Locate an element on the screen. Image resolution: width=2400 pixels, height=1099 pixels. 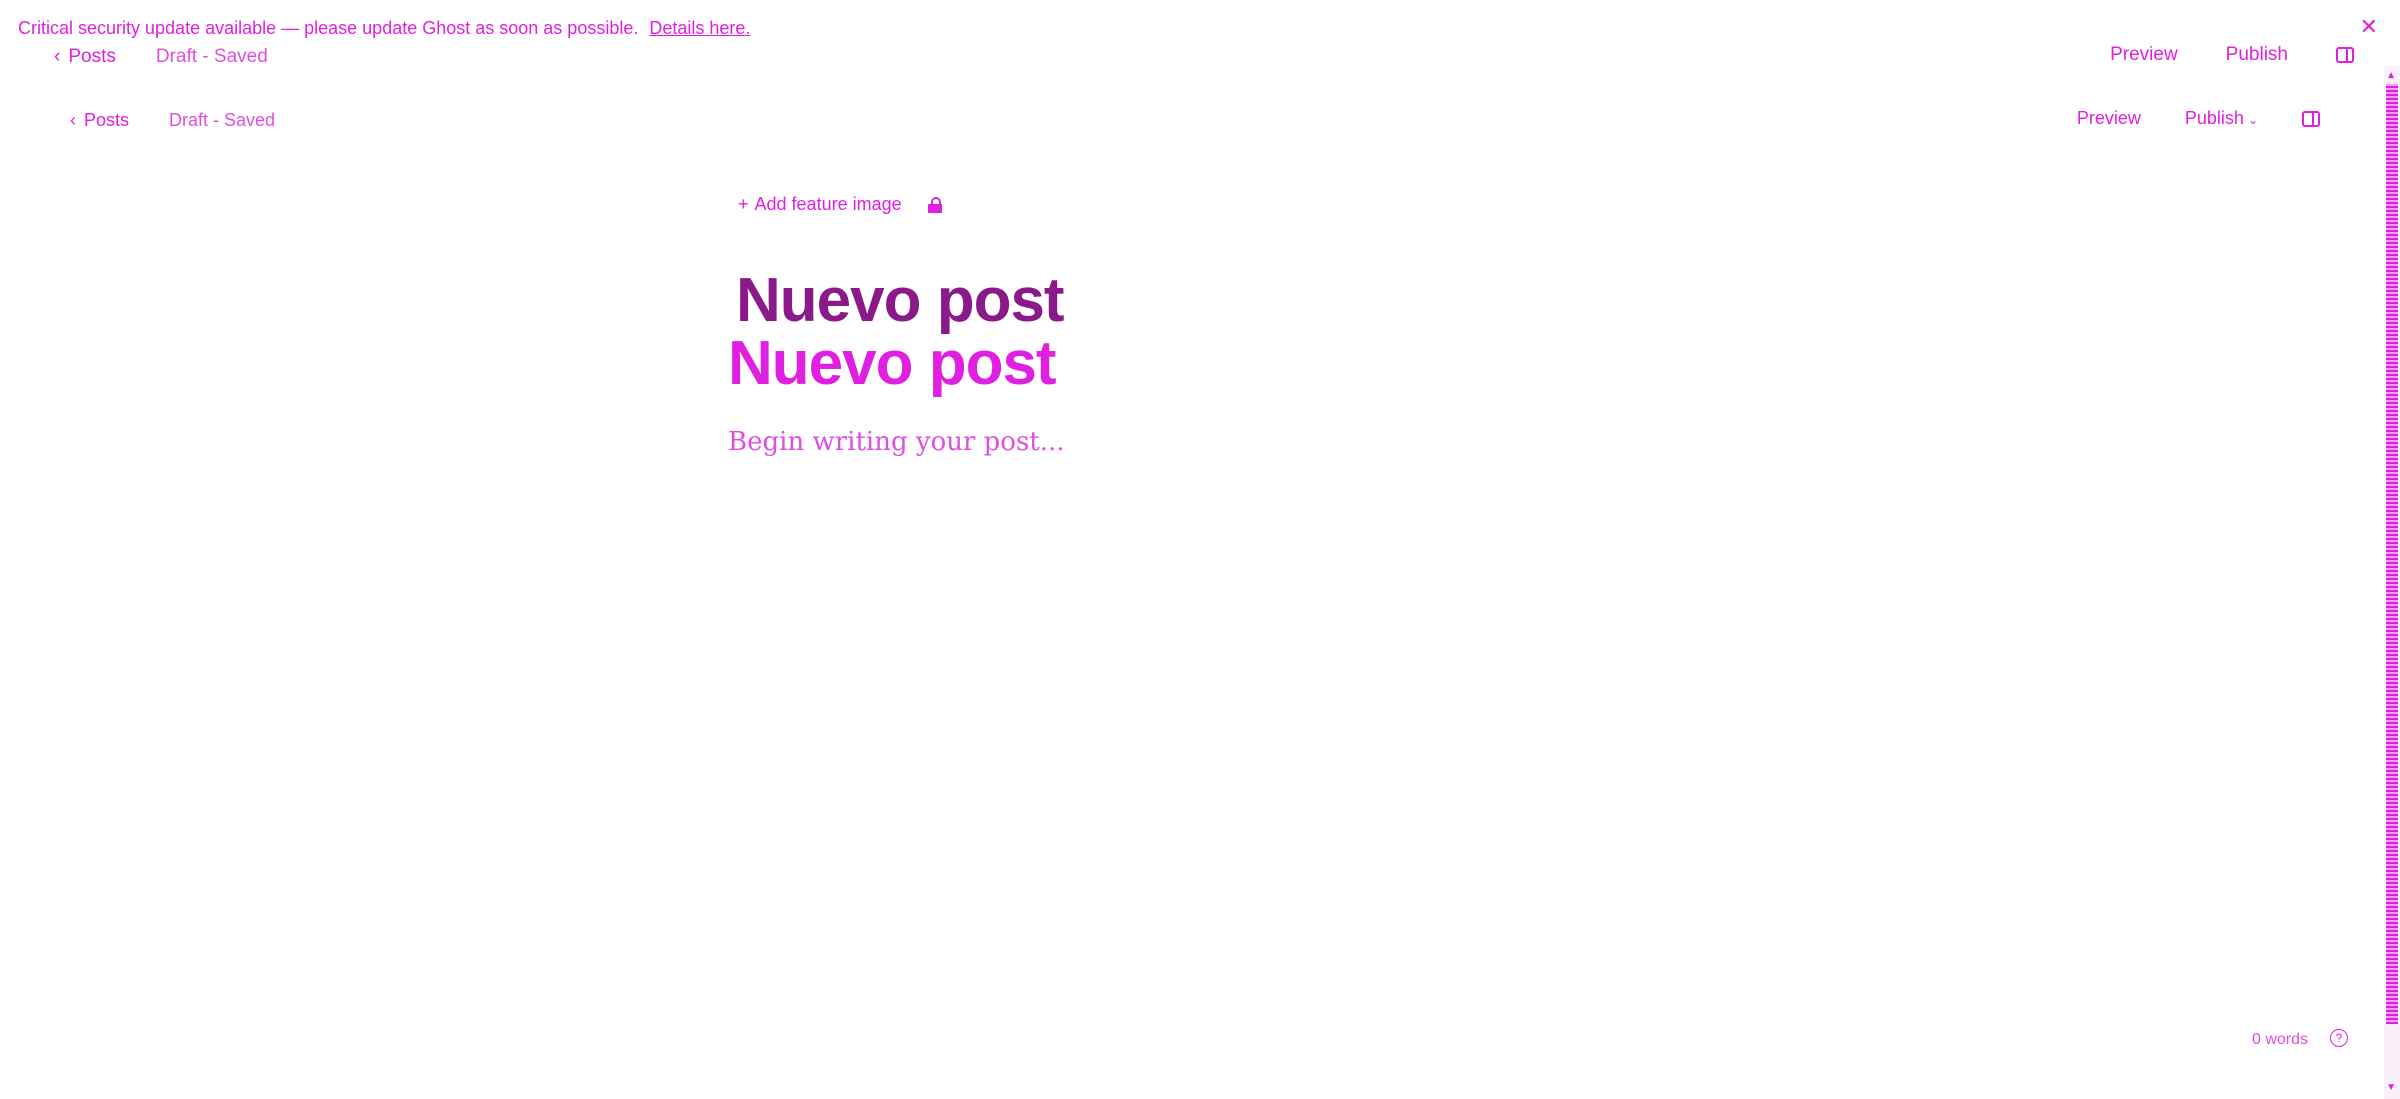
header-secondary-right: Preview Publish ⌄ is located at coordinates (2198, 118).